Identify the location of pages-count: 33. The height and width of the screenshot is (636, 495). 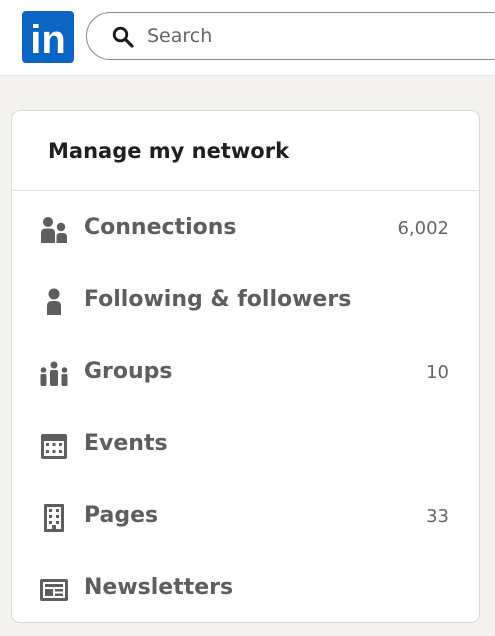
(437, 516).